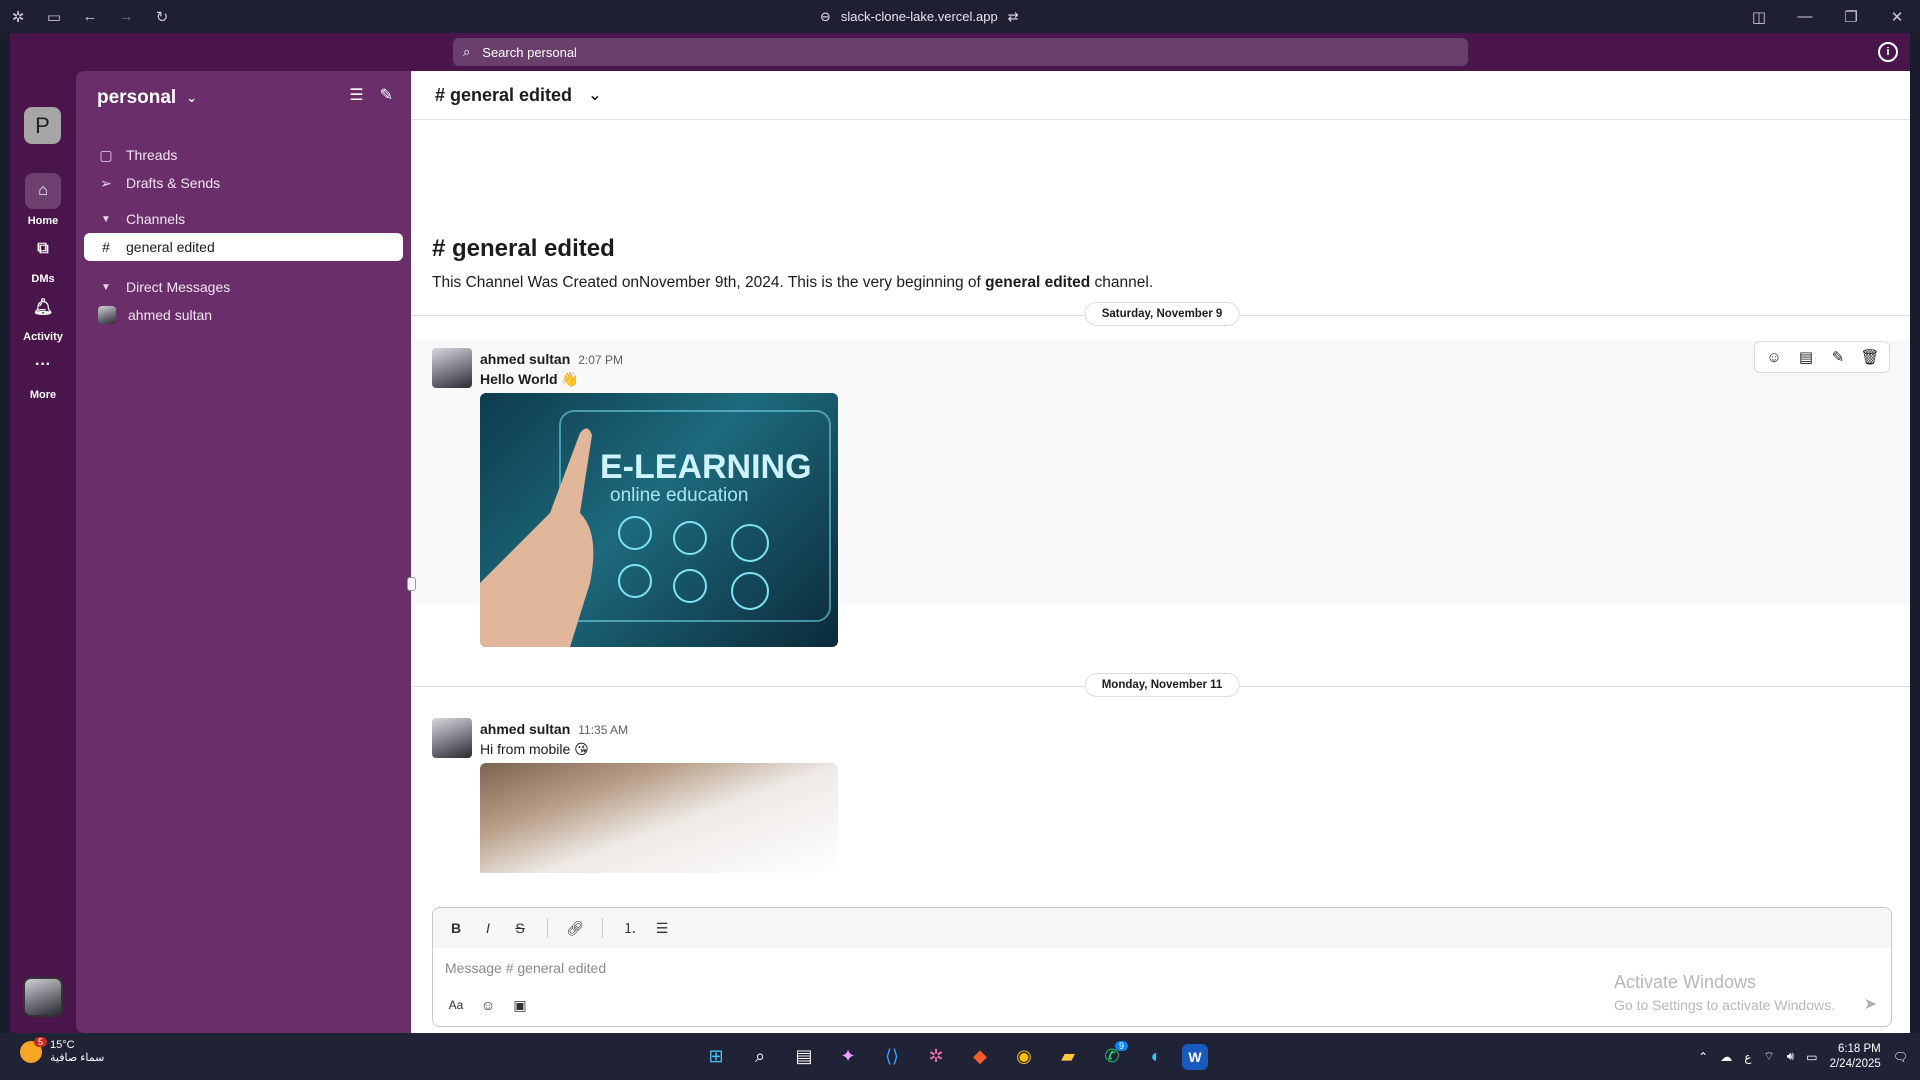 The image size is (1920, 1080). Describe the element at coordinates (575, 928) in the screenshot. I see `link-icon: 🔗︎` at that location.